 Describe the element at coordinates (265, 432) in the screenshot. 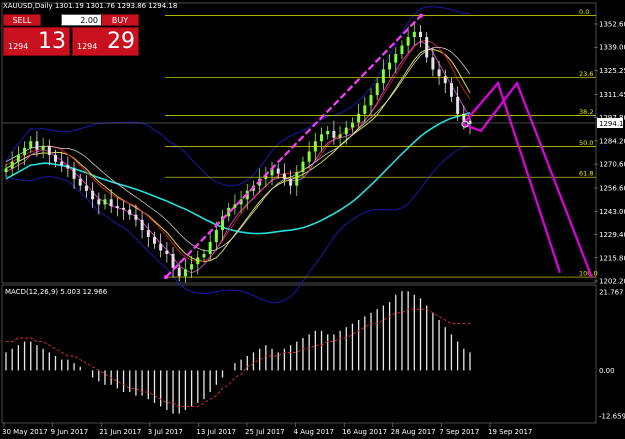

I see `date-tick-label: 25 Jul 2017` at that location.